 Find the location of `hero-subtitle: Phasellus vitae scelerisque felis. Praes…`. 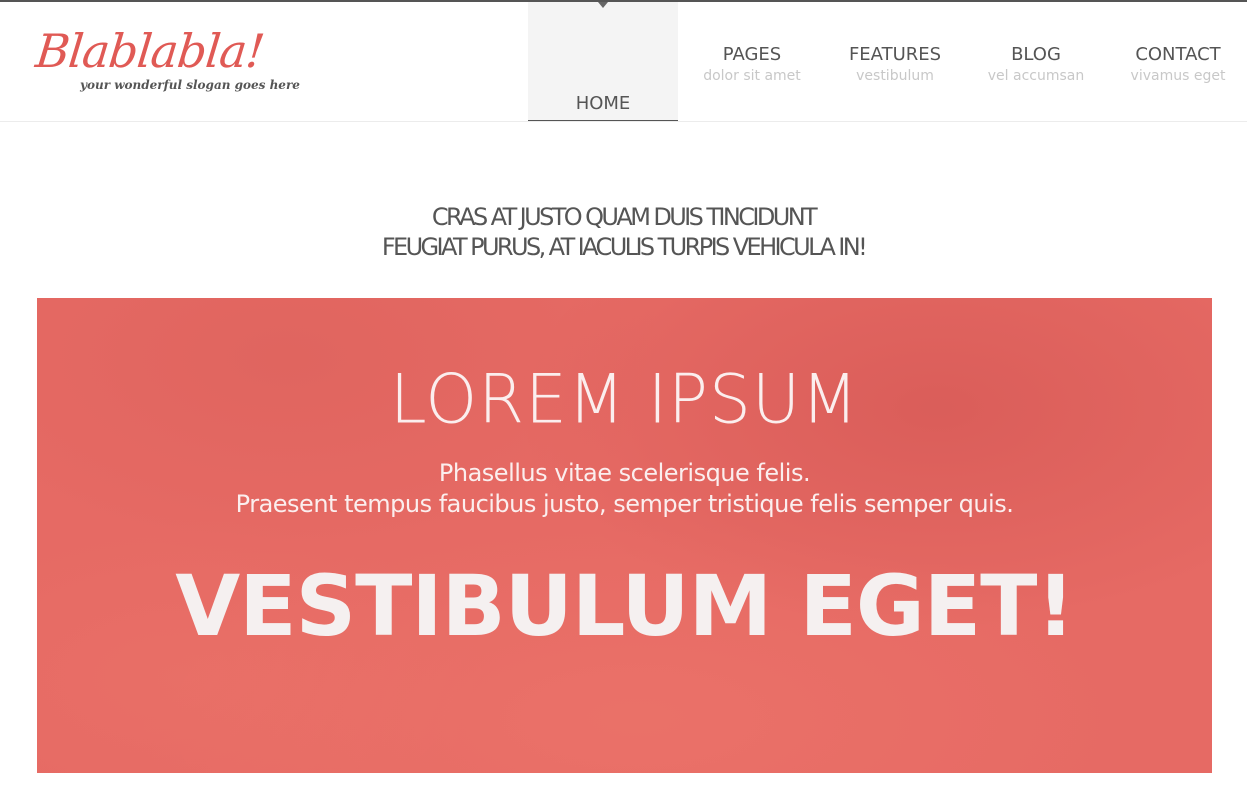

hero-subtitle: Phasellus vitae scelerisque felis. Praes… is located at coordinates (624, 489).